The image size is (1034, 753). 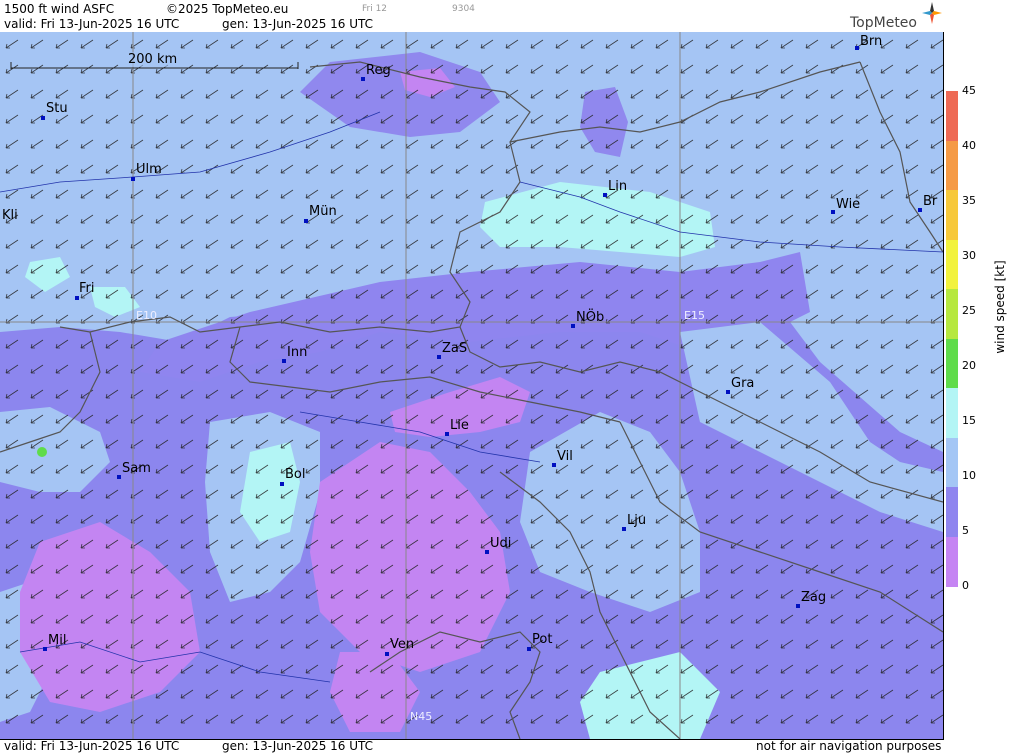 I want to click on city-label-sam: Sam, so click(x=136, y=468).